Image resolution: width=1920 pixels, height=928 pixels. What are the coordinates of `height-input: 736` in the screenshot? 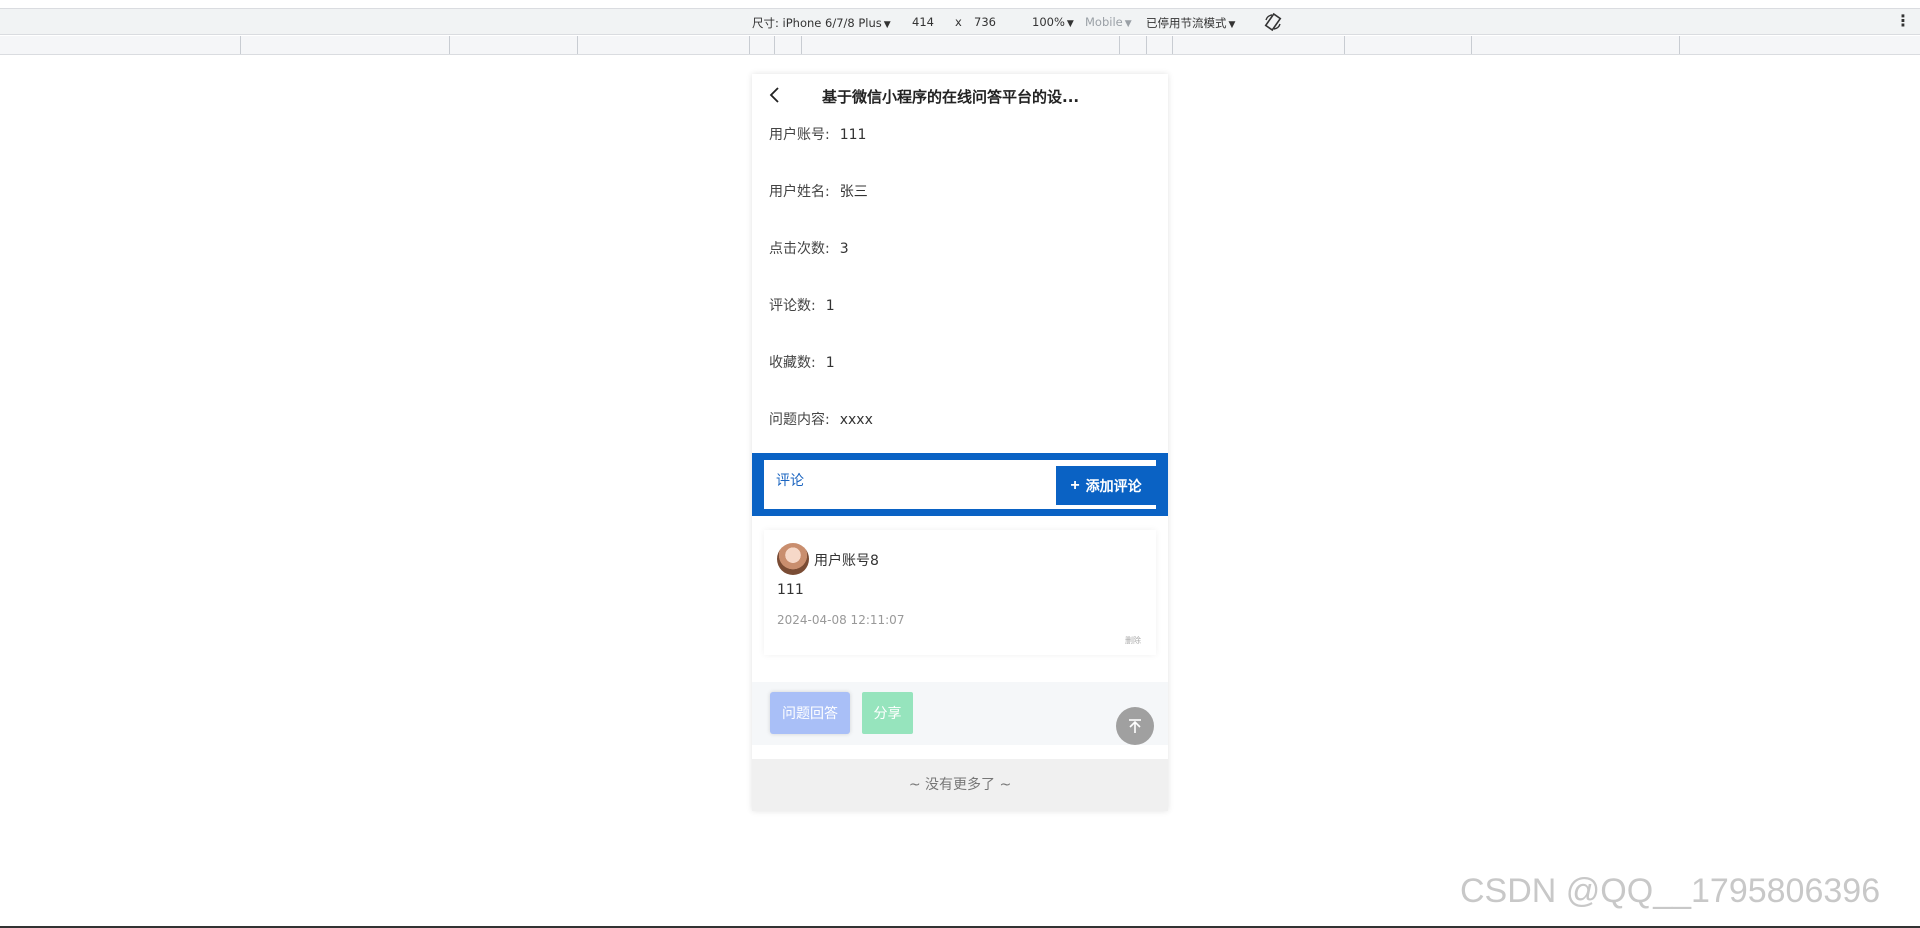 It's located at (985, 22).